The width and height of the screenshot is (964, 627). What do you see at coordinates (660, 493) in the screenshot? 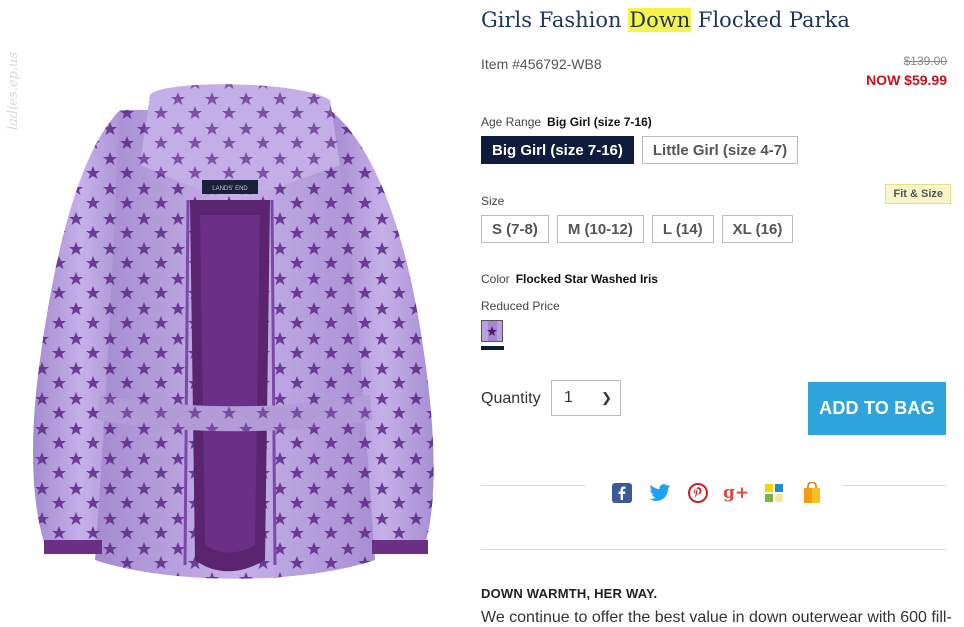
I see `twitter-icon` at bounding box center [660, 493].